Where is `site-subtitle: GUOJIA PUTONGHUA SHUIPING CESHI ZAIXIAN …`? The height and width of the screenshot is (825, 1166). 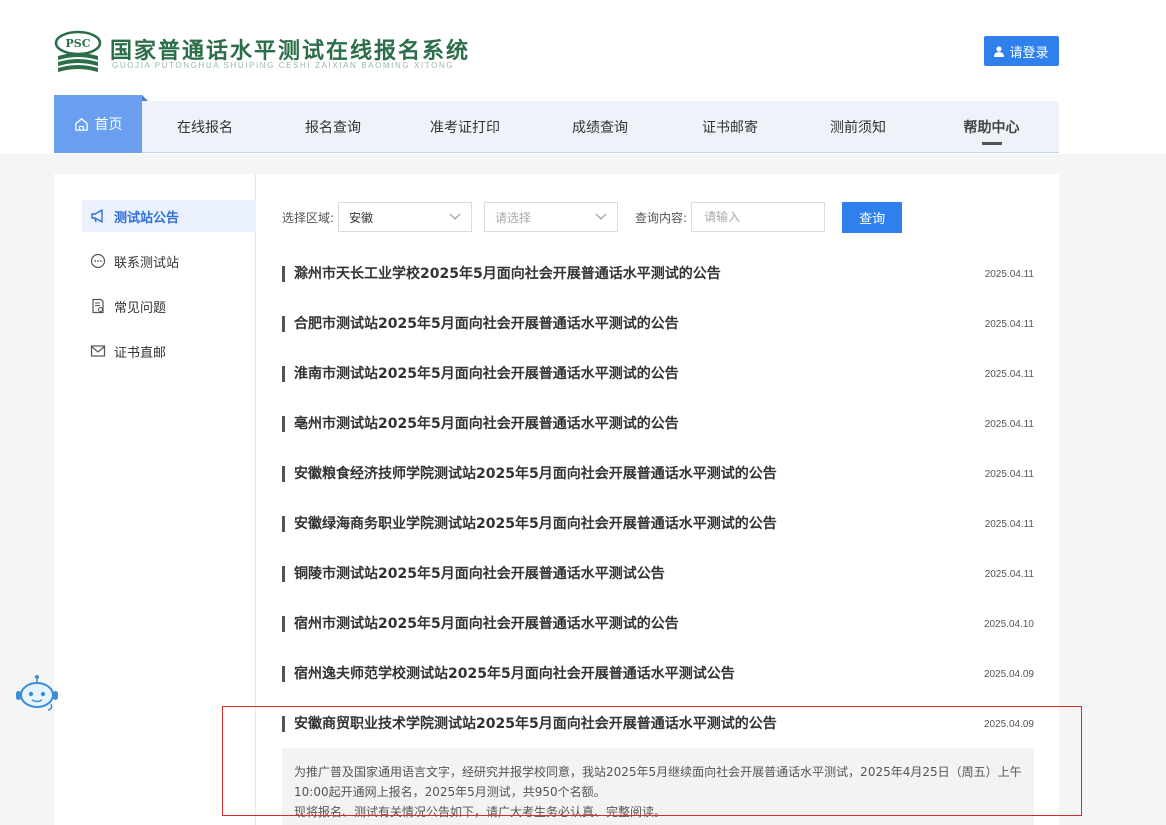
site-subtitle: GUOJIA PUTONGHUA SHUIPING CESHI ZAIXIAN … is located at coordinates (283, 65).